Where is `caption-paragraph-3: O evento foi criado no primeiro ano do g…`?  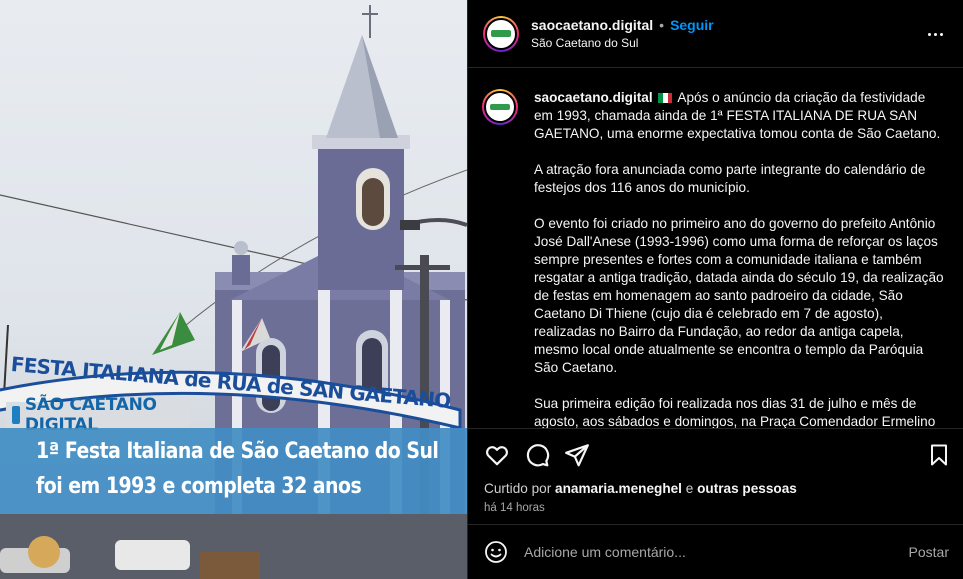
caption-paragraph-3: O evento foi criado no primeiro ano do g… is located at coordinates (739, 295).